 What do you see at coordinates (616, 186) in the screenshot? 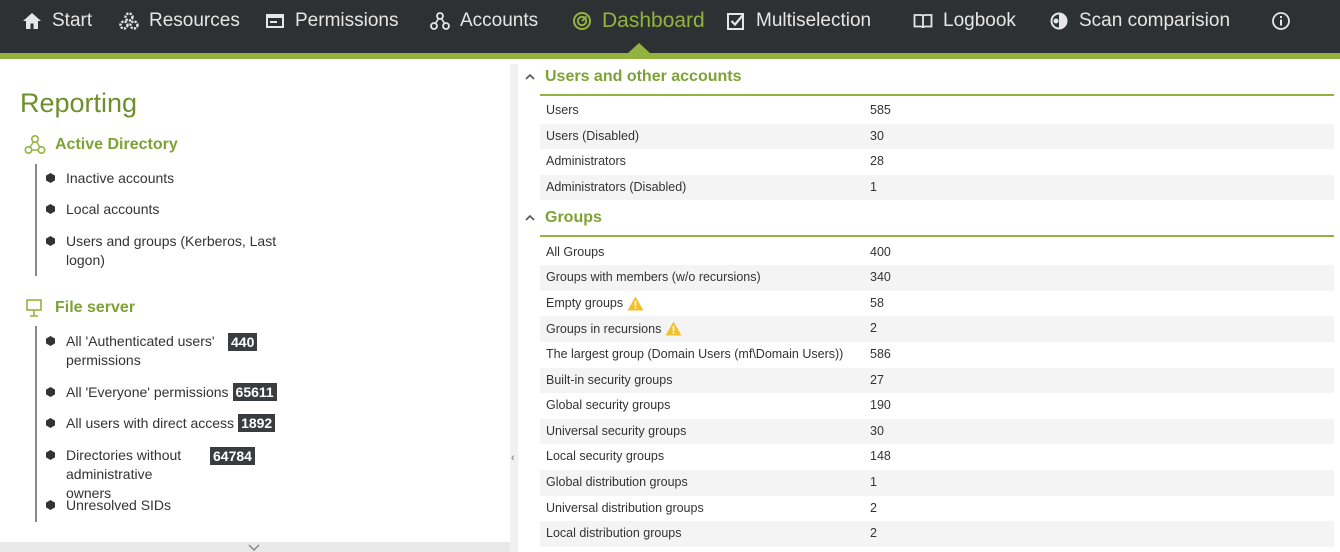
I see `row-label: Administrators (Disabled)` at bounding box center [616, 186].